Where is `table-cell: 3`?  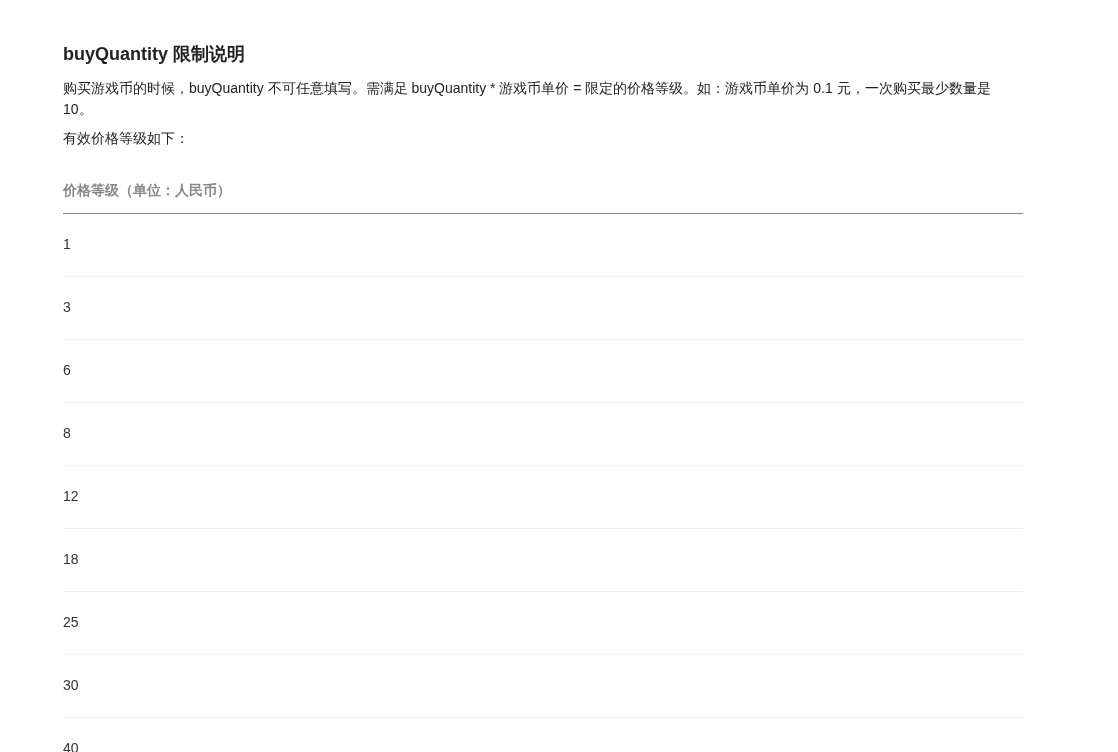
table-cell: 3 is located at coordinates (543, 307).